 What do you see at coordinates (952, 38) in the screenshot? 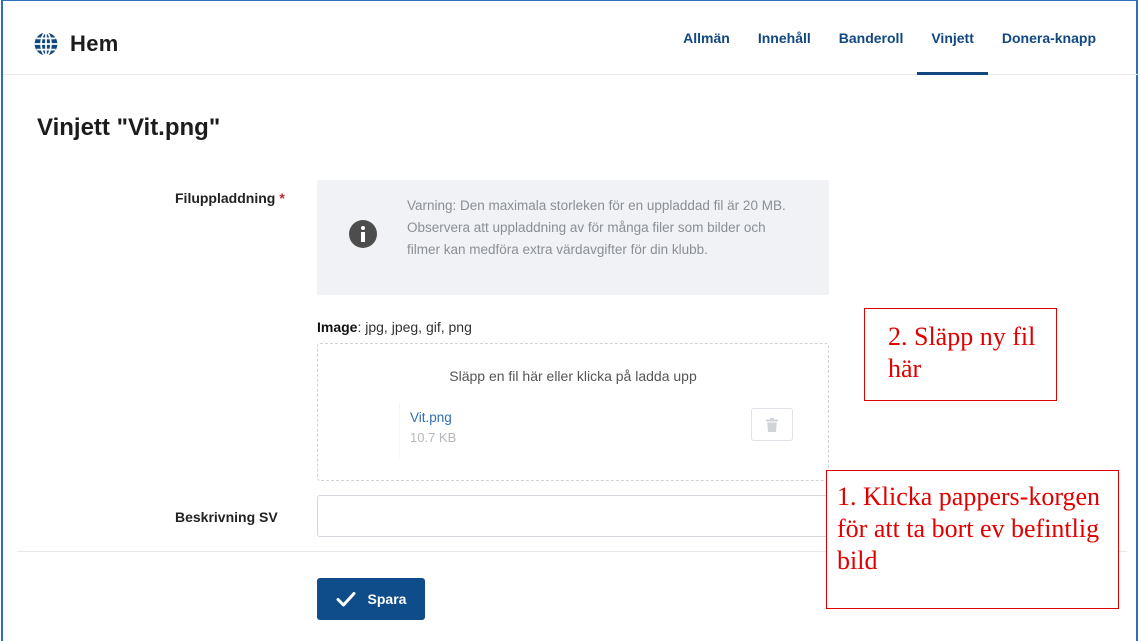
I see `tab-vinjett: Vinjett` at bounding box center [952, 38].